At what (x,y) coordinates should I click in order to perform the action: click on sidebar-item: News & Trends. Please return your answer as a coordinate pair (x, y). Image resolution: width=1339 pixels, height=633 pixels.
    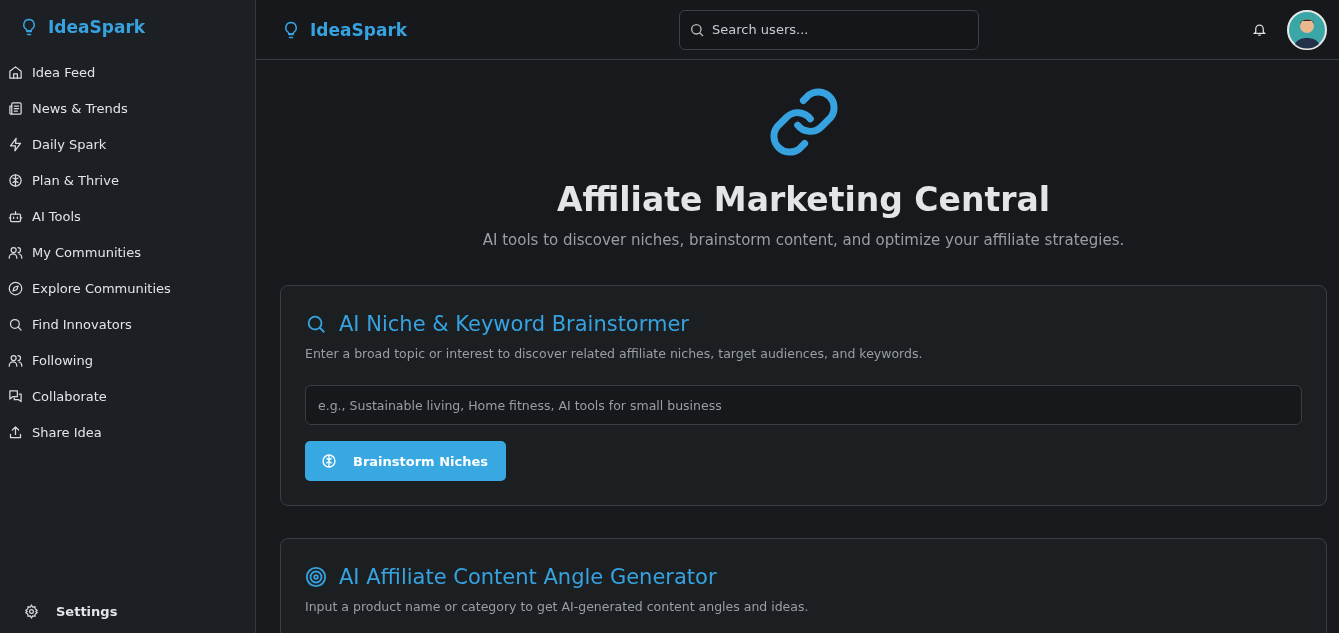
    Looking at the image, I should click on (127, 108).